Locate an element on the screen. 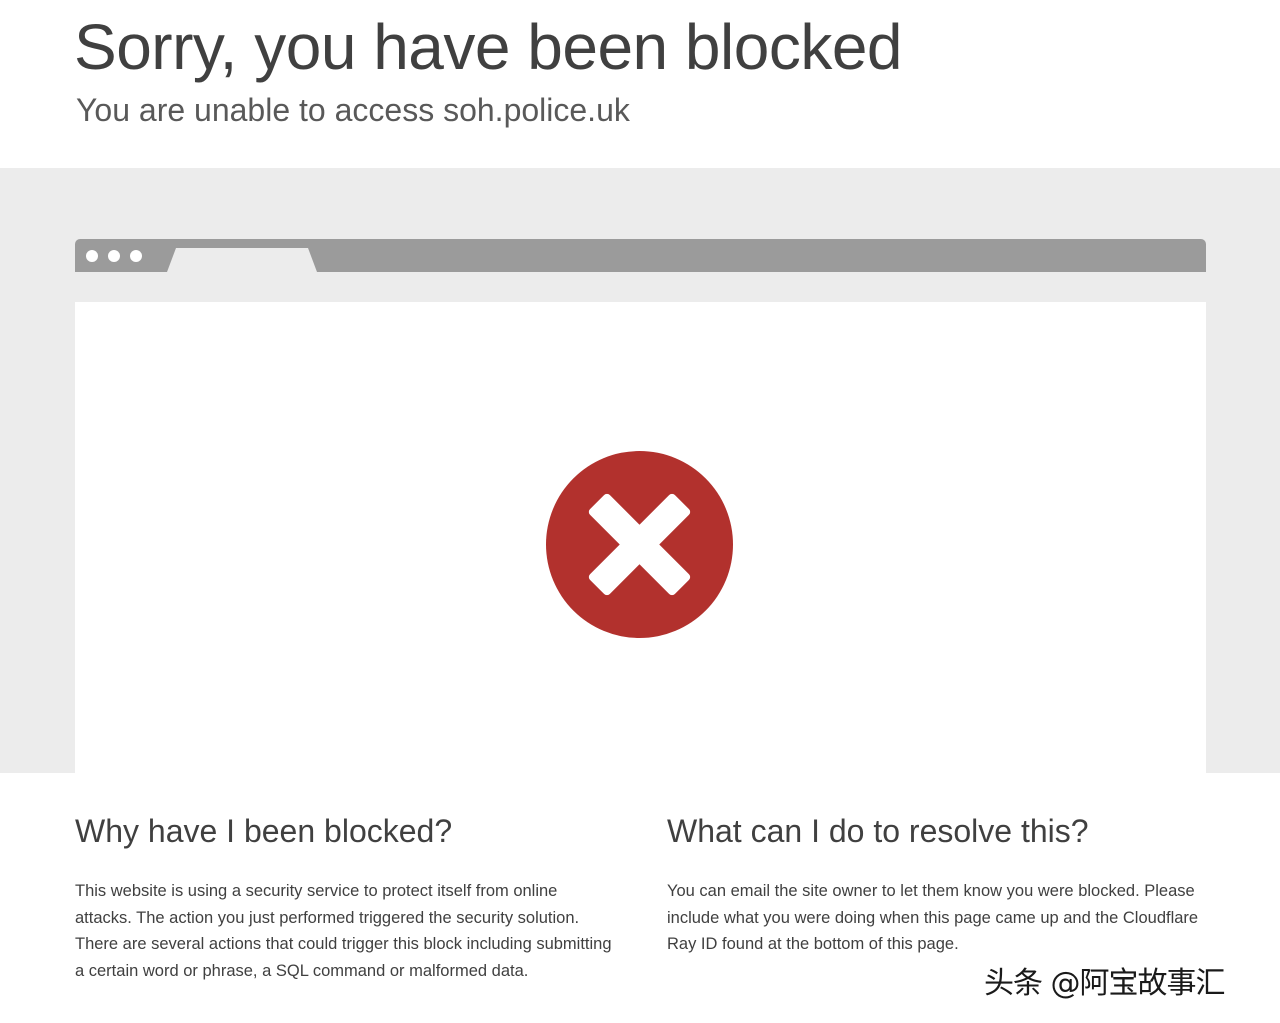 The height and width of the screenshot is (1023, 1280). page-title: Sorry, you have been blocked is located at coordinates (488, 47).